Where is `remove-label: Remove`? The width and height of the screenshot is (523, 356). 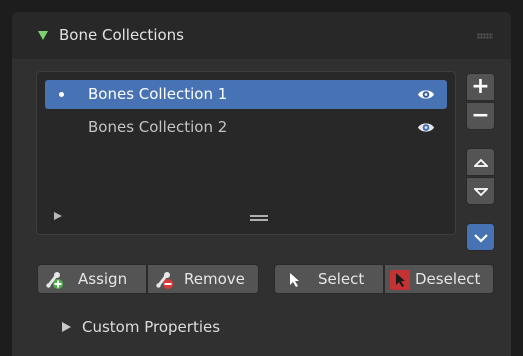 remove-label: Remove is located at coordinates (214, 279).